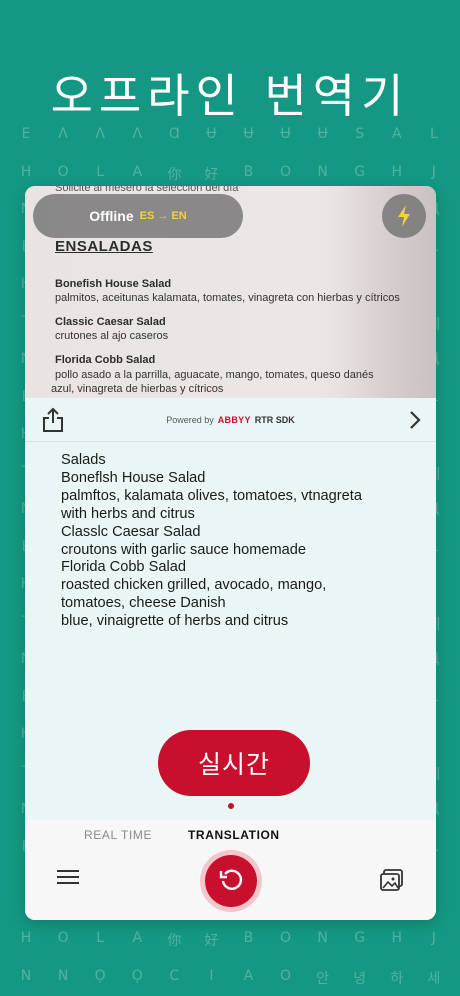  I want to click on dish-name: Bonefish House Salad, so click(113, 284).